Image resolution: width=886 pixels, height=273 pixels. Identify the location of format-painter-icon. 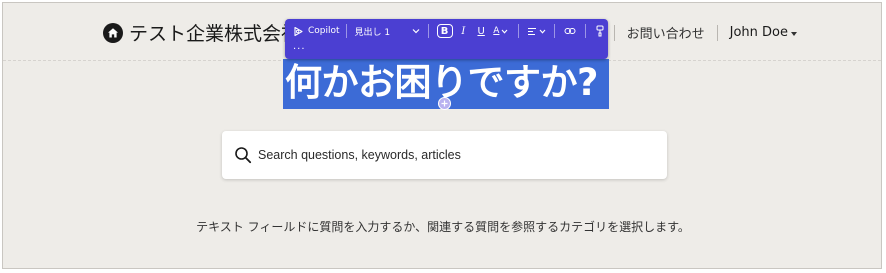
(600, 31).